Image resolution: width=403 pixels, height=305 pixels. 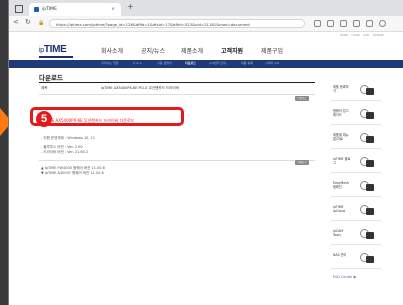 I want to click on lock-icon: 🔒, so click(x=41, y=23).